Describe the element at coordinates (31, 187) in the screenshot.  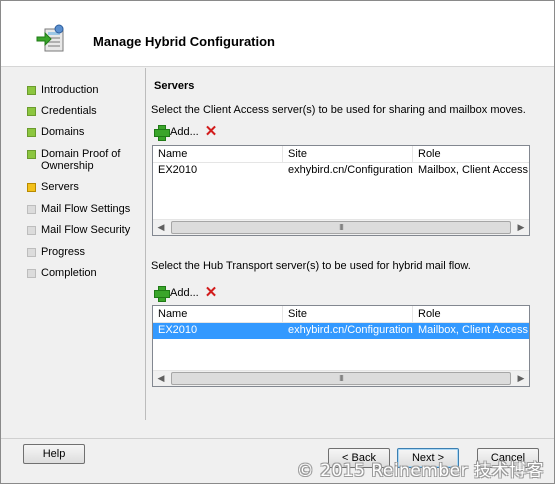
I see `step-current-icon` at that location.